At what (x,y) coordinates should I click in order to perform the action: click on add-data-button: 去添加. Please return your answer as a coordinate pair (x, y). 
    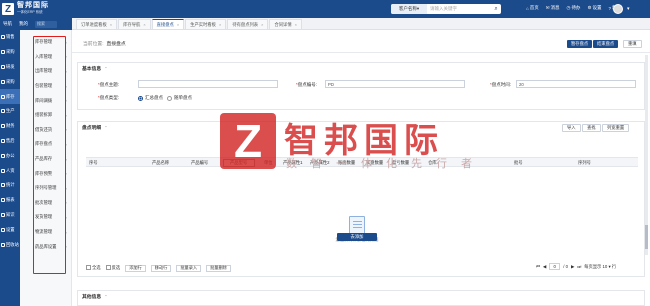
    Looking at the image, I should click on (357, 237).